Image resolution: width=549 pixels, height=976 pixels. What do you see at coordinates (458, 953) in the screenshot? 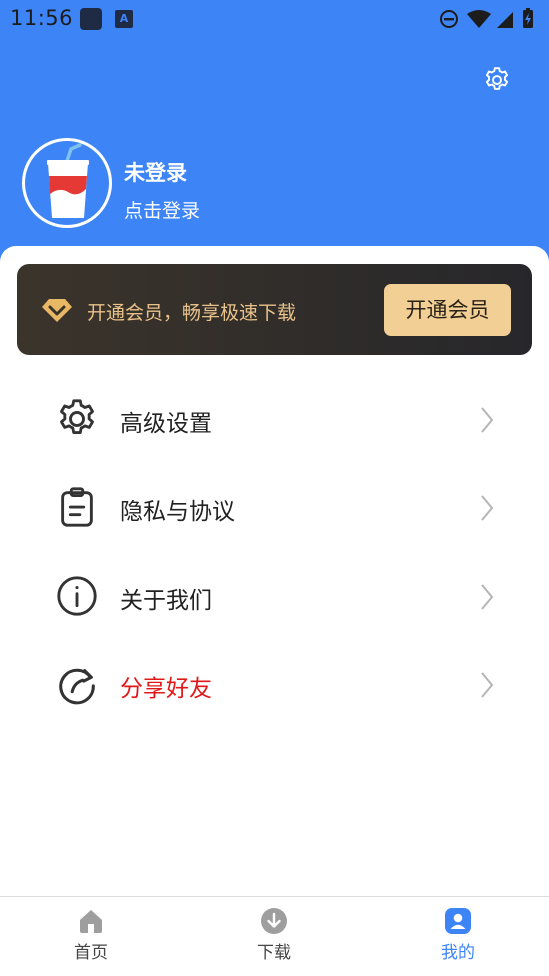
I see `tab-label: 我的` at bounding box center [458, 953].